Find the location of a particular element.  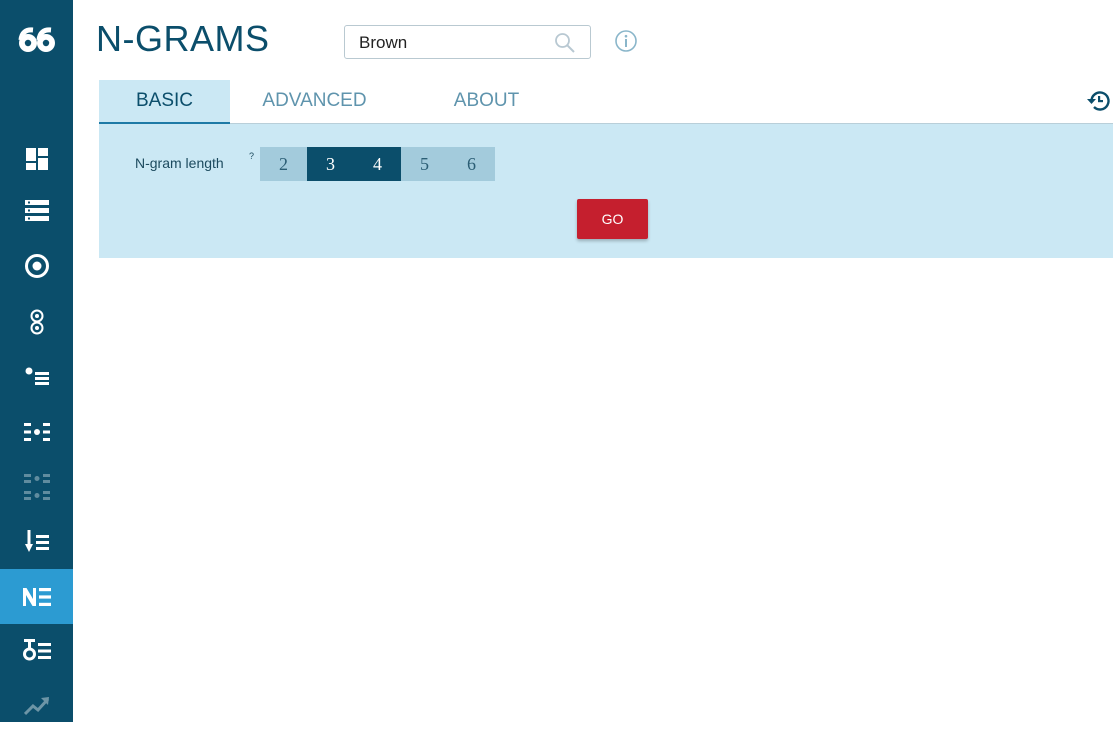

search-box is located at coordinates (467, 42).